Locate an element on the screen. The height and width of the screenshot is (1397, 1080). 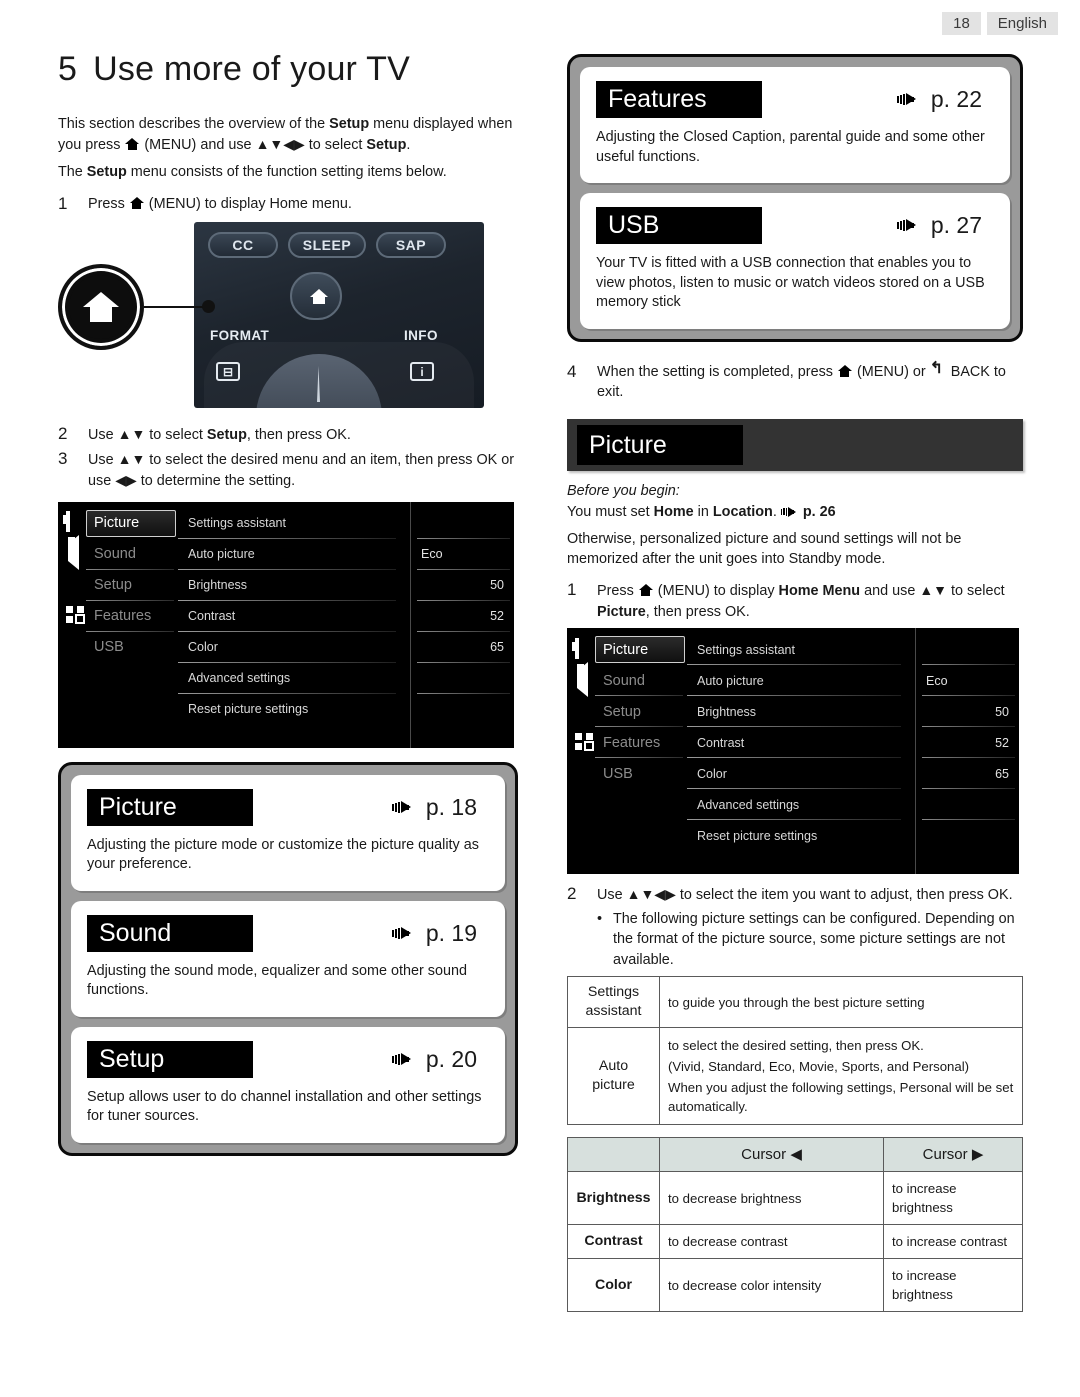
osd-value: 52 is located at coordinates (967, 742).